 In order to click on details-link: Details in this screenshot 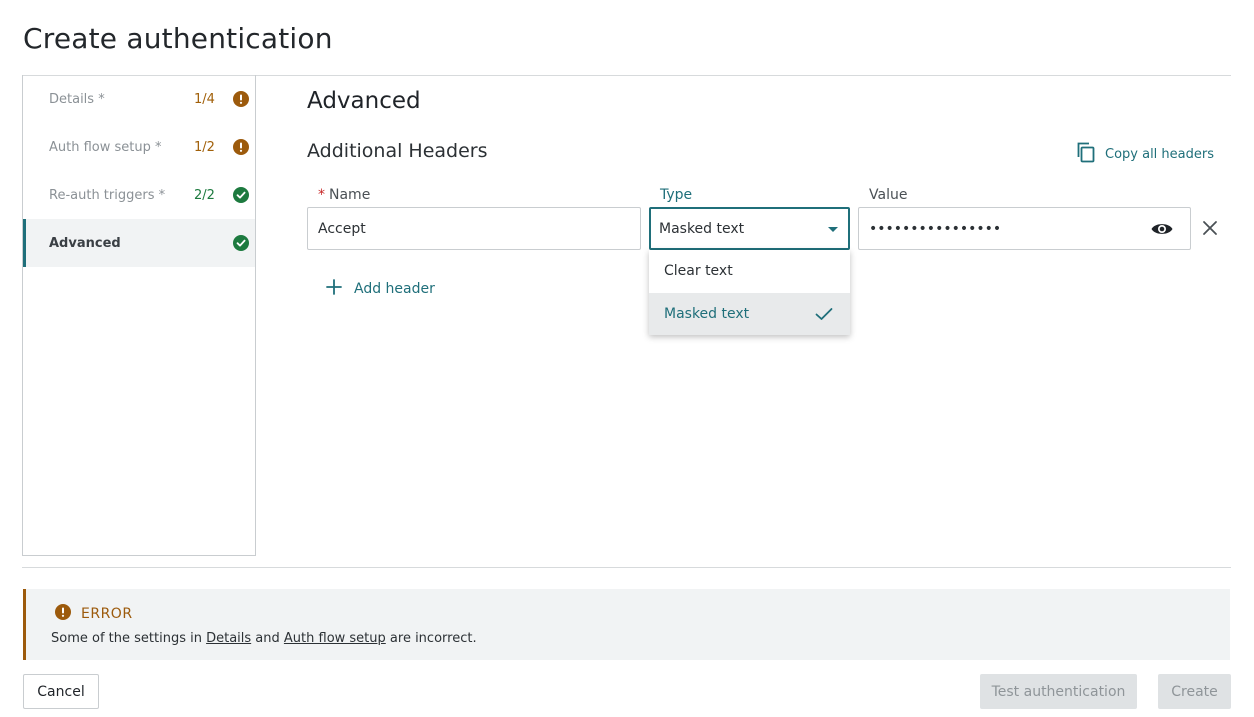, I will do `click(228, 638)`.